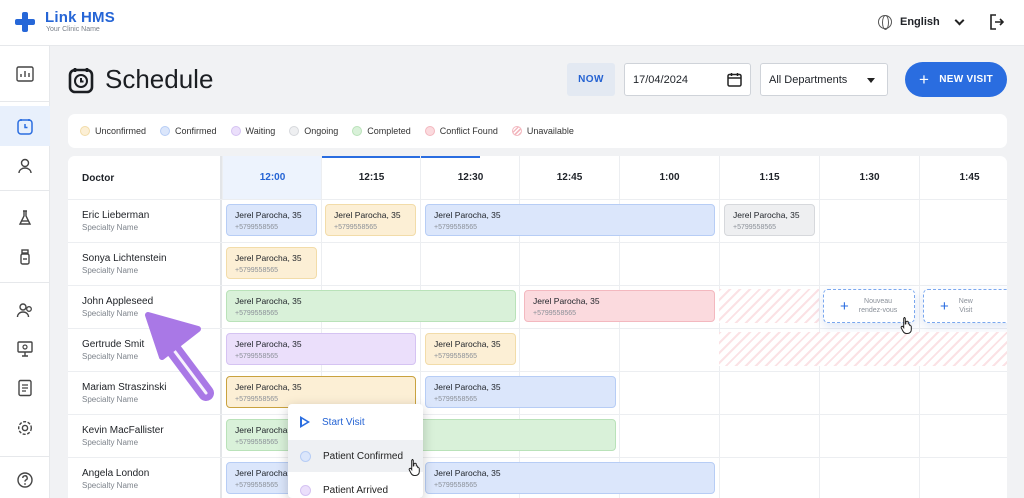 The width and height of the screenshot is (1024, 498). I want to click on sidebar-item-help, so click(25, 479).